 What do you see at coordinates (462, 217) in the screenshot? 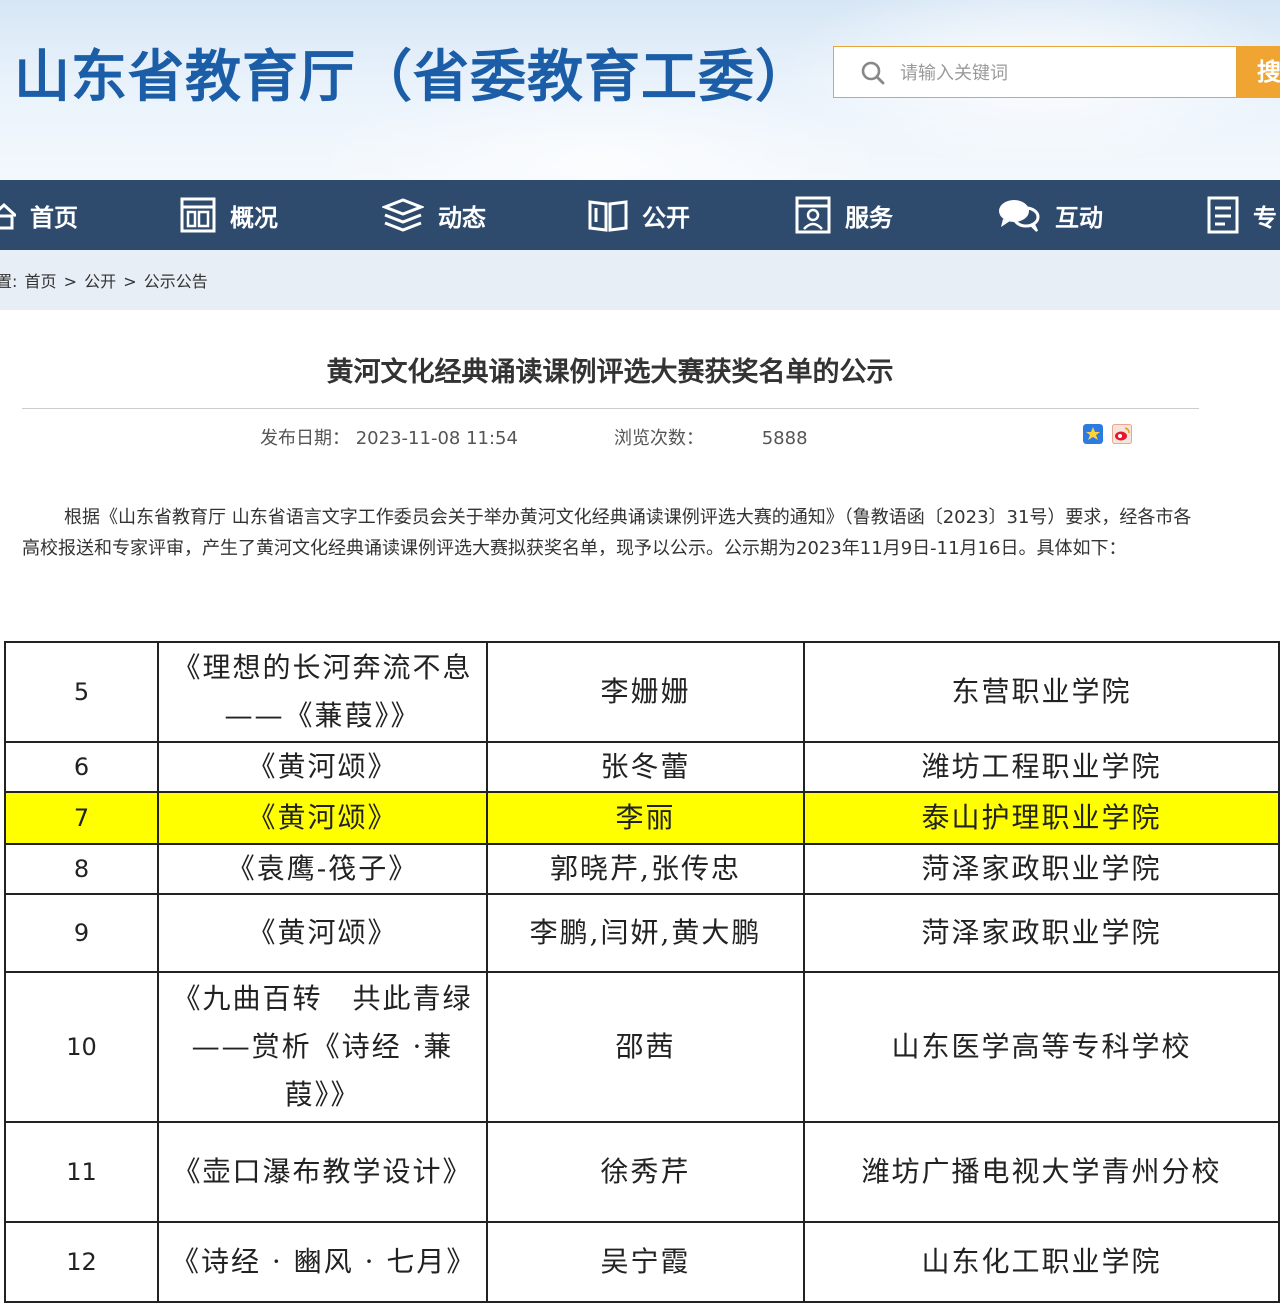
I see `nav-label: 动态` at bounding box center [462, 217].